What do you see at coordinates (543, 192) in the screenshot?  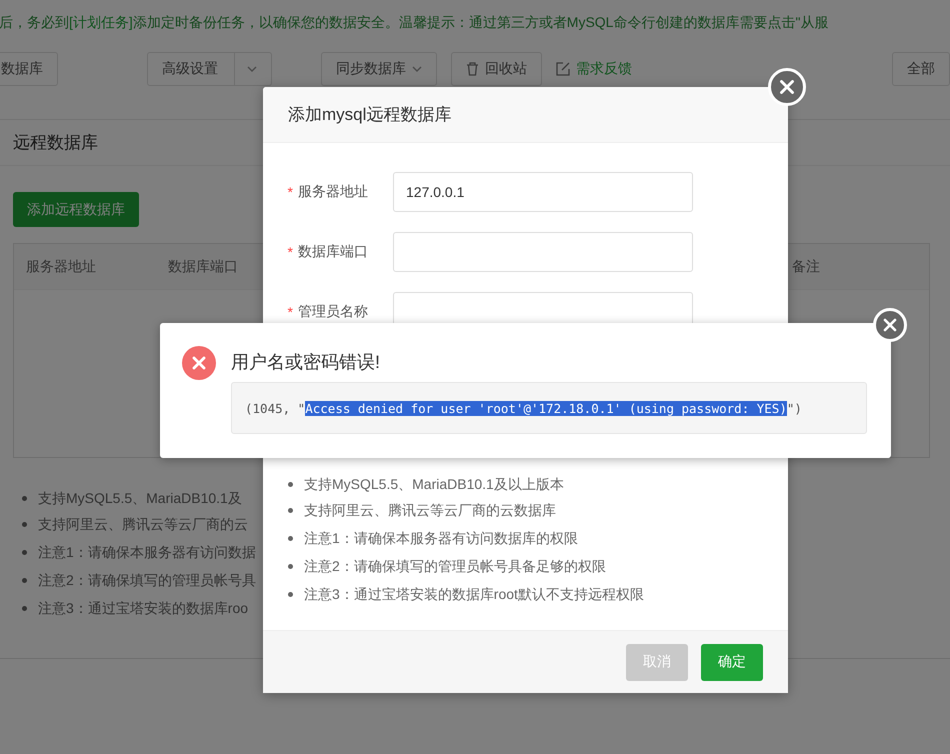 I see `text-field: 127.0.0.1` at bounding box center [543, 192].